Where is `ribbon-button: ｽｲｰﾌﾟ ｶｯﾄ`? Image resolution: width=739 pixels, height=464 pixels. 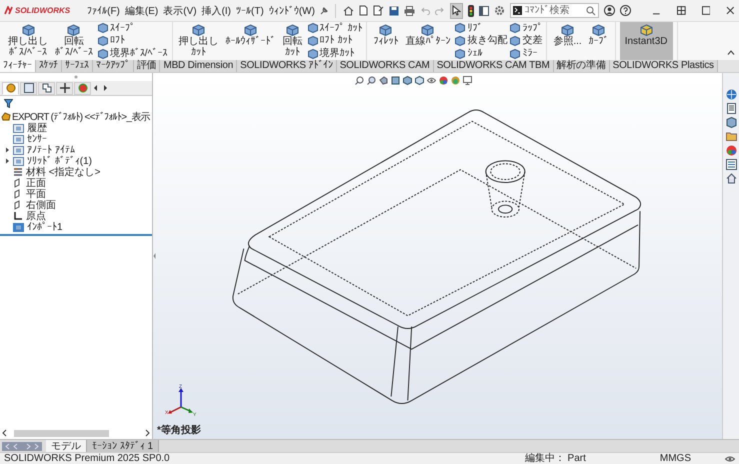 ribbon-button: ｽｲｰﾌﾟ ｶｯﾄ is located at coordinates (335, 28).